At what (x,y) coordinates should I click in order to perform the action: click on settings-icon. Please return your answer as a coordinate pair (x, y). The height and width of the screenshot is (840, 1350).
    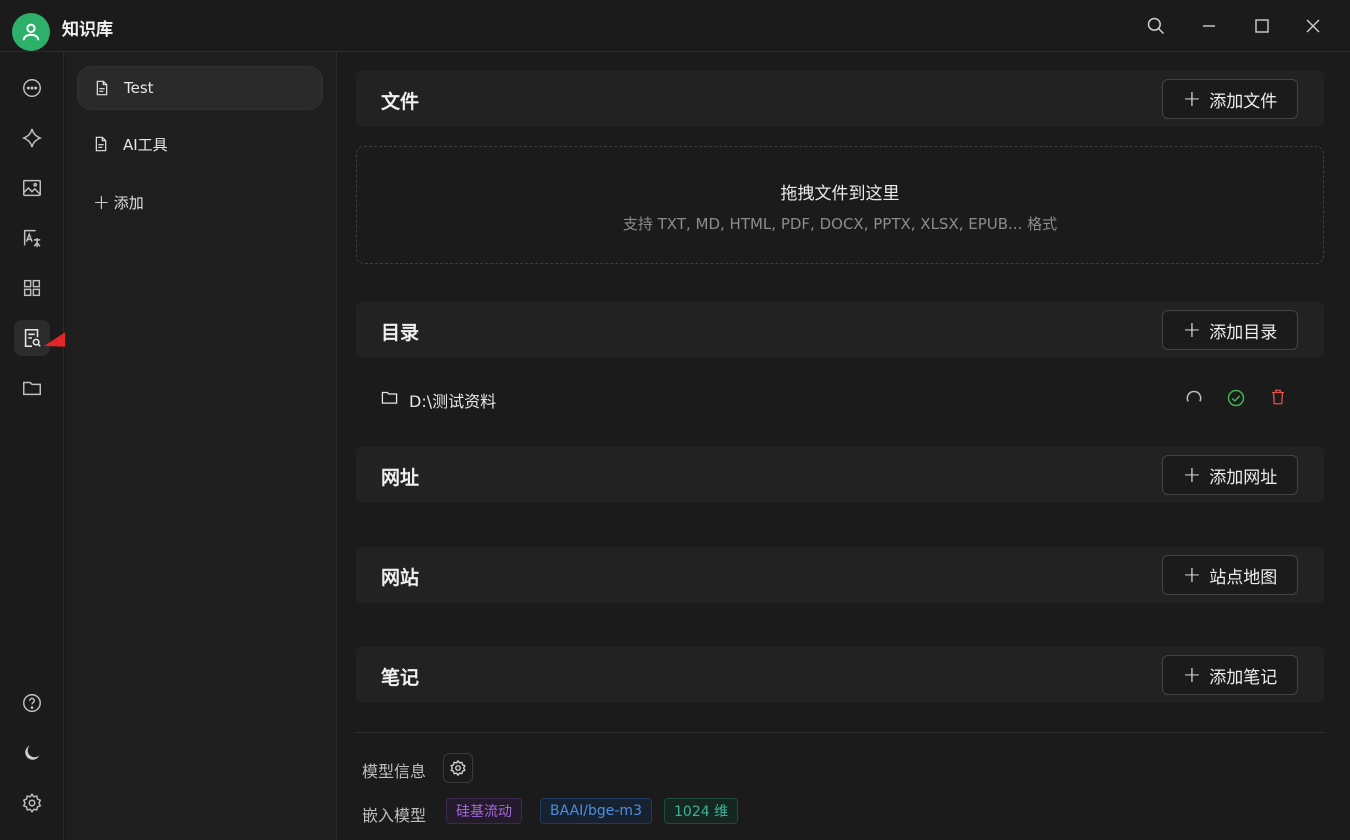
    Looking at the image, I should click on (32, 803).